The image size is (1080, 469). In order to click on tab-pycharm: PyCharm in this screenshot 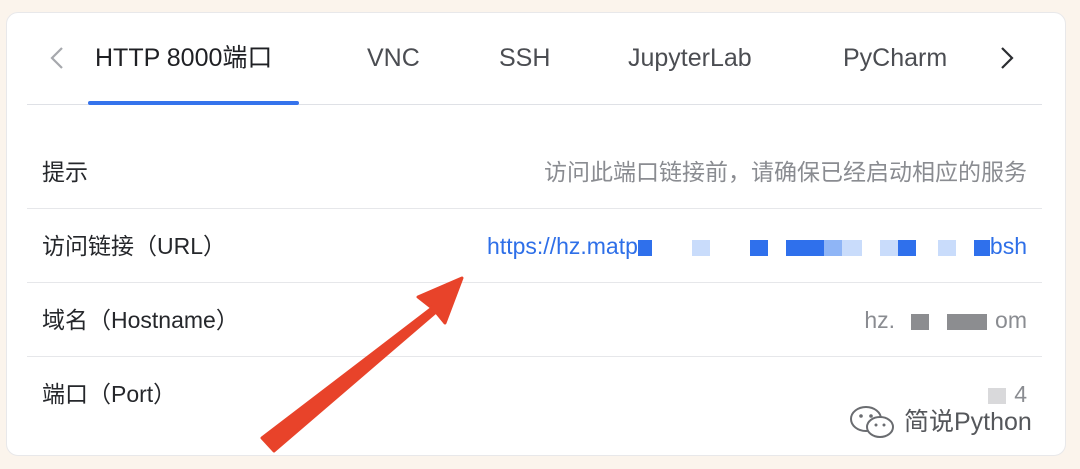, I will do `click(895, 58)`.